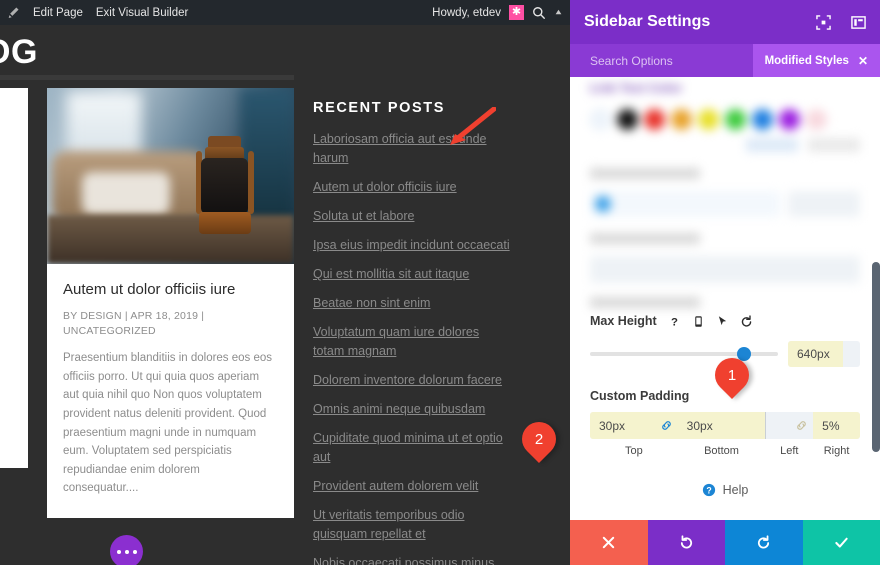 The image size is (880, 565). I want to click on admin-bar-right: Howdy, etdev ✱, so click(501, 12).